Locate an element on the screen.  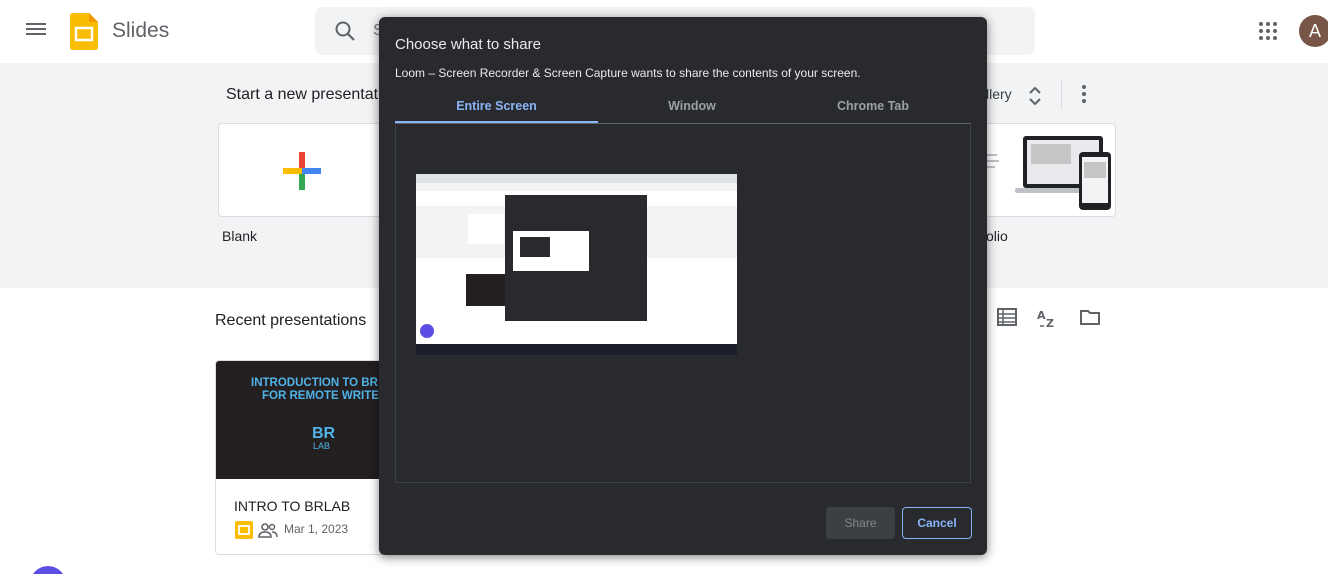
shared-people-icon is located at coordinates (268, 530).